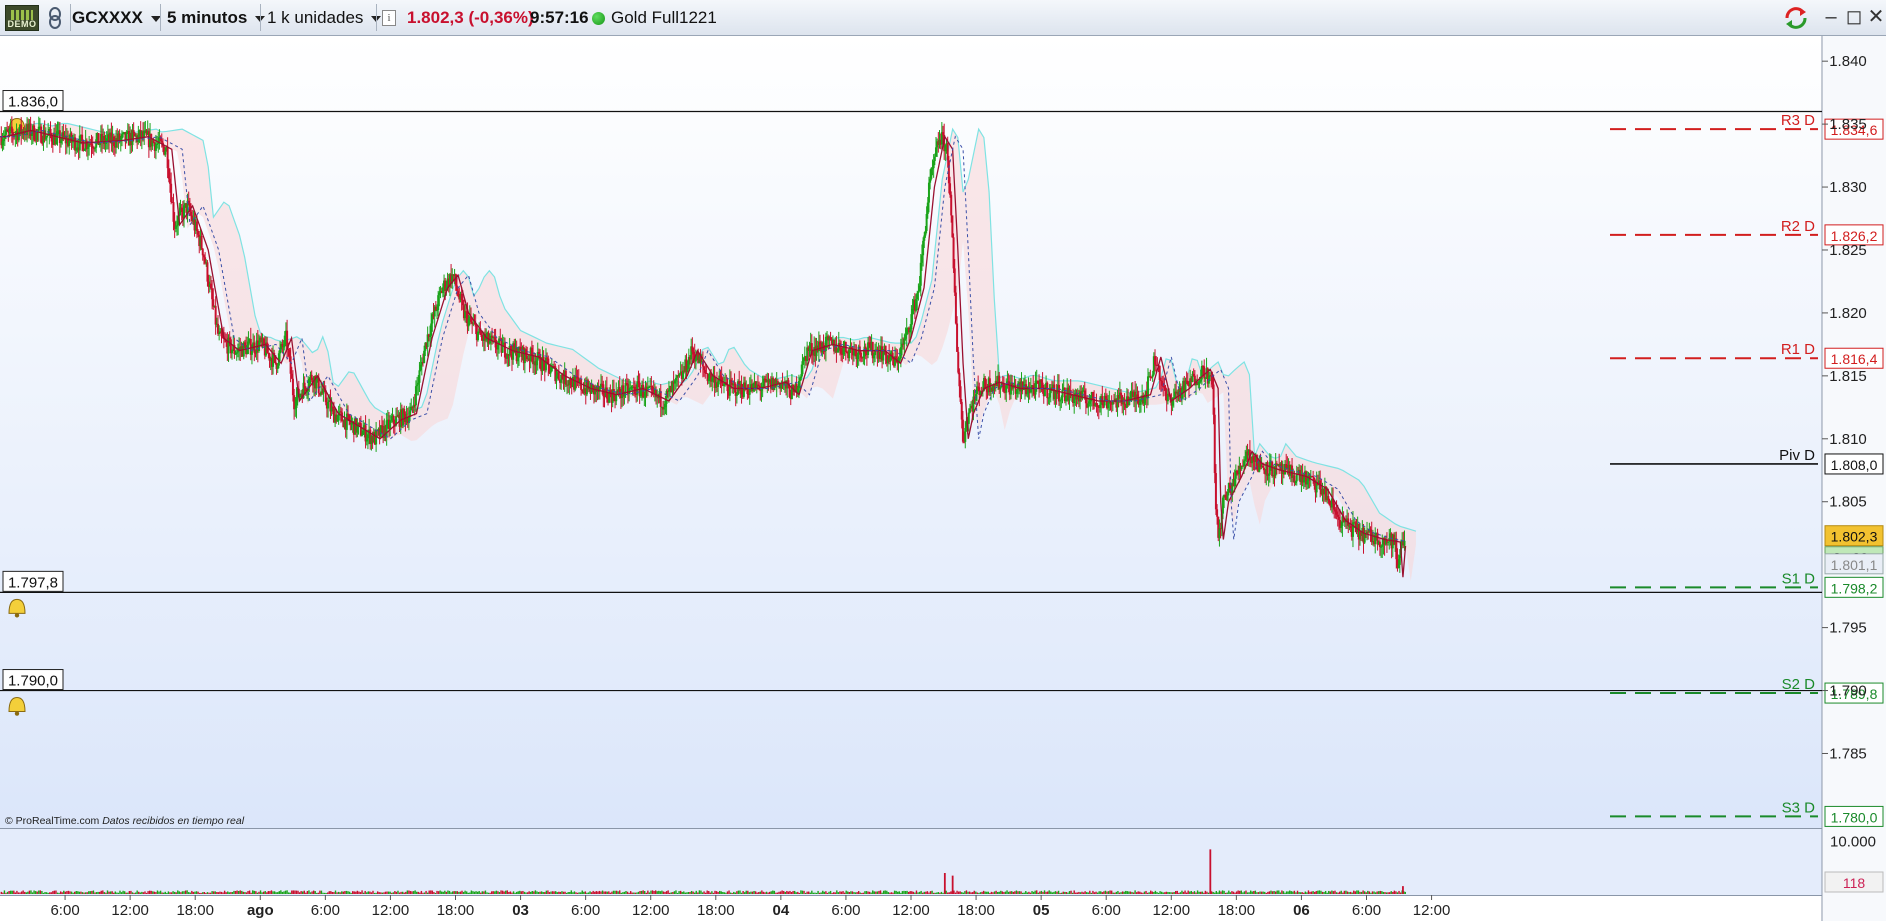 This screenshot has height=921, width=1886. I want to click on timeframe-selector: 5 minutos, so click(216, 17).